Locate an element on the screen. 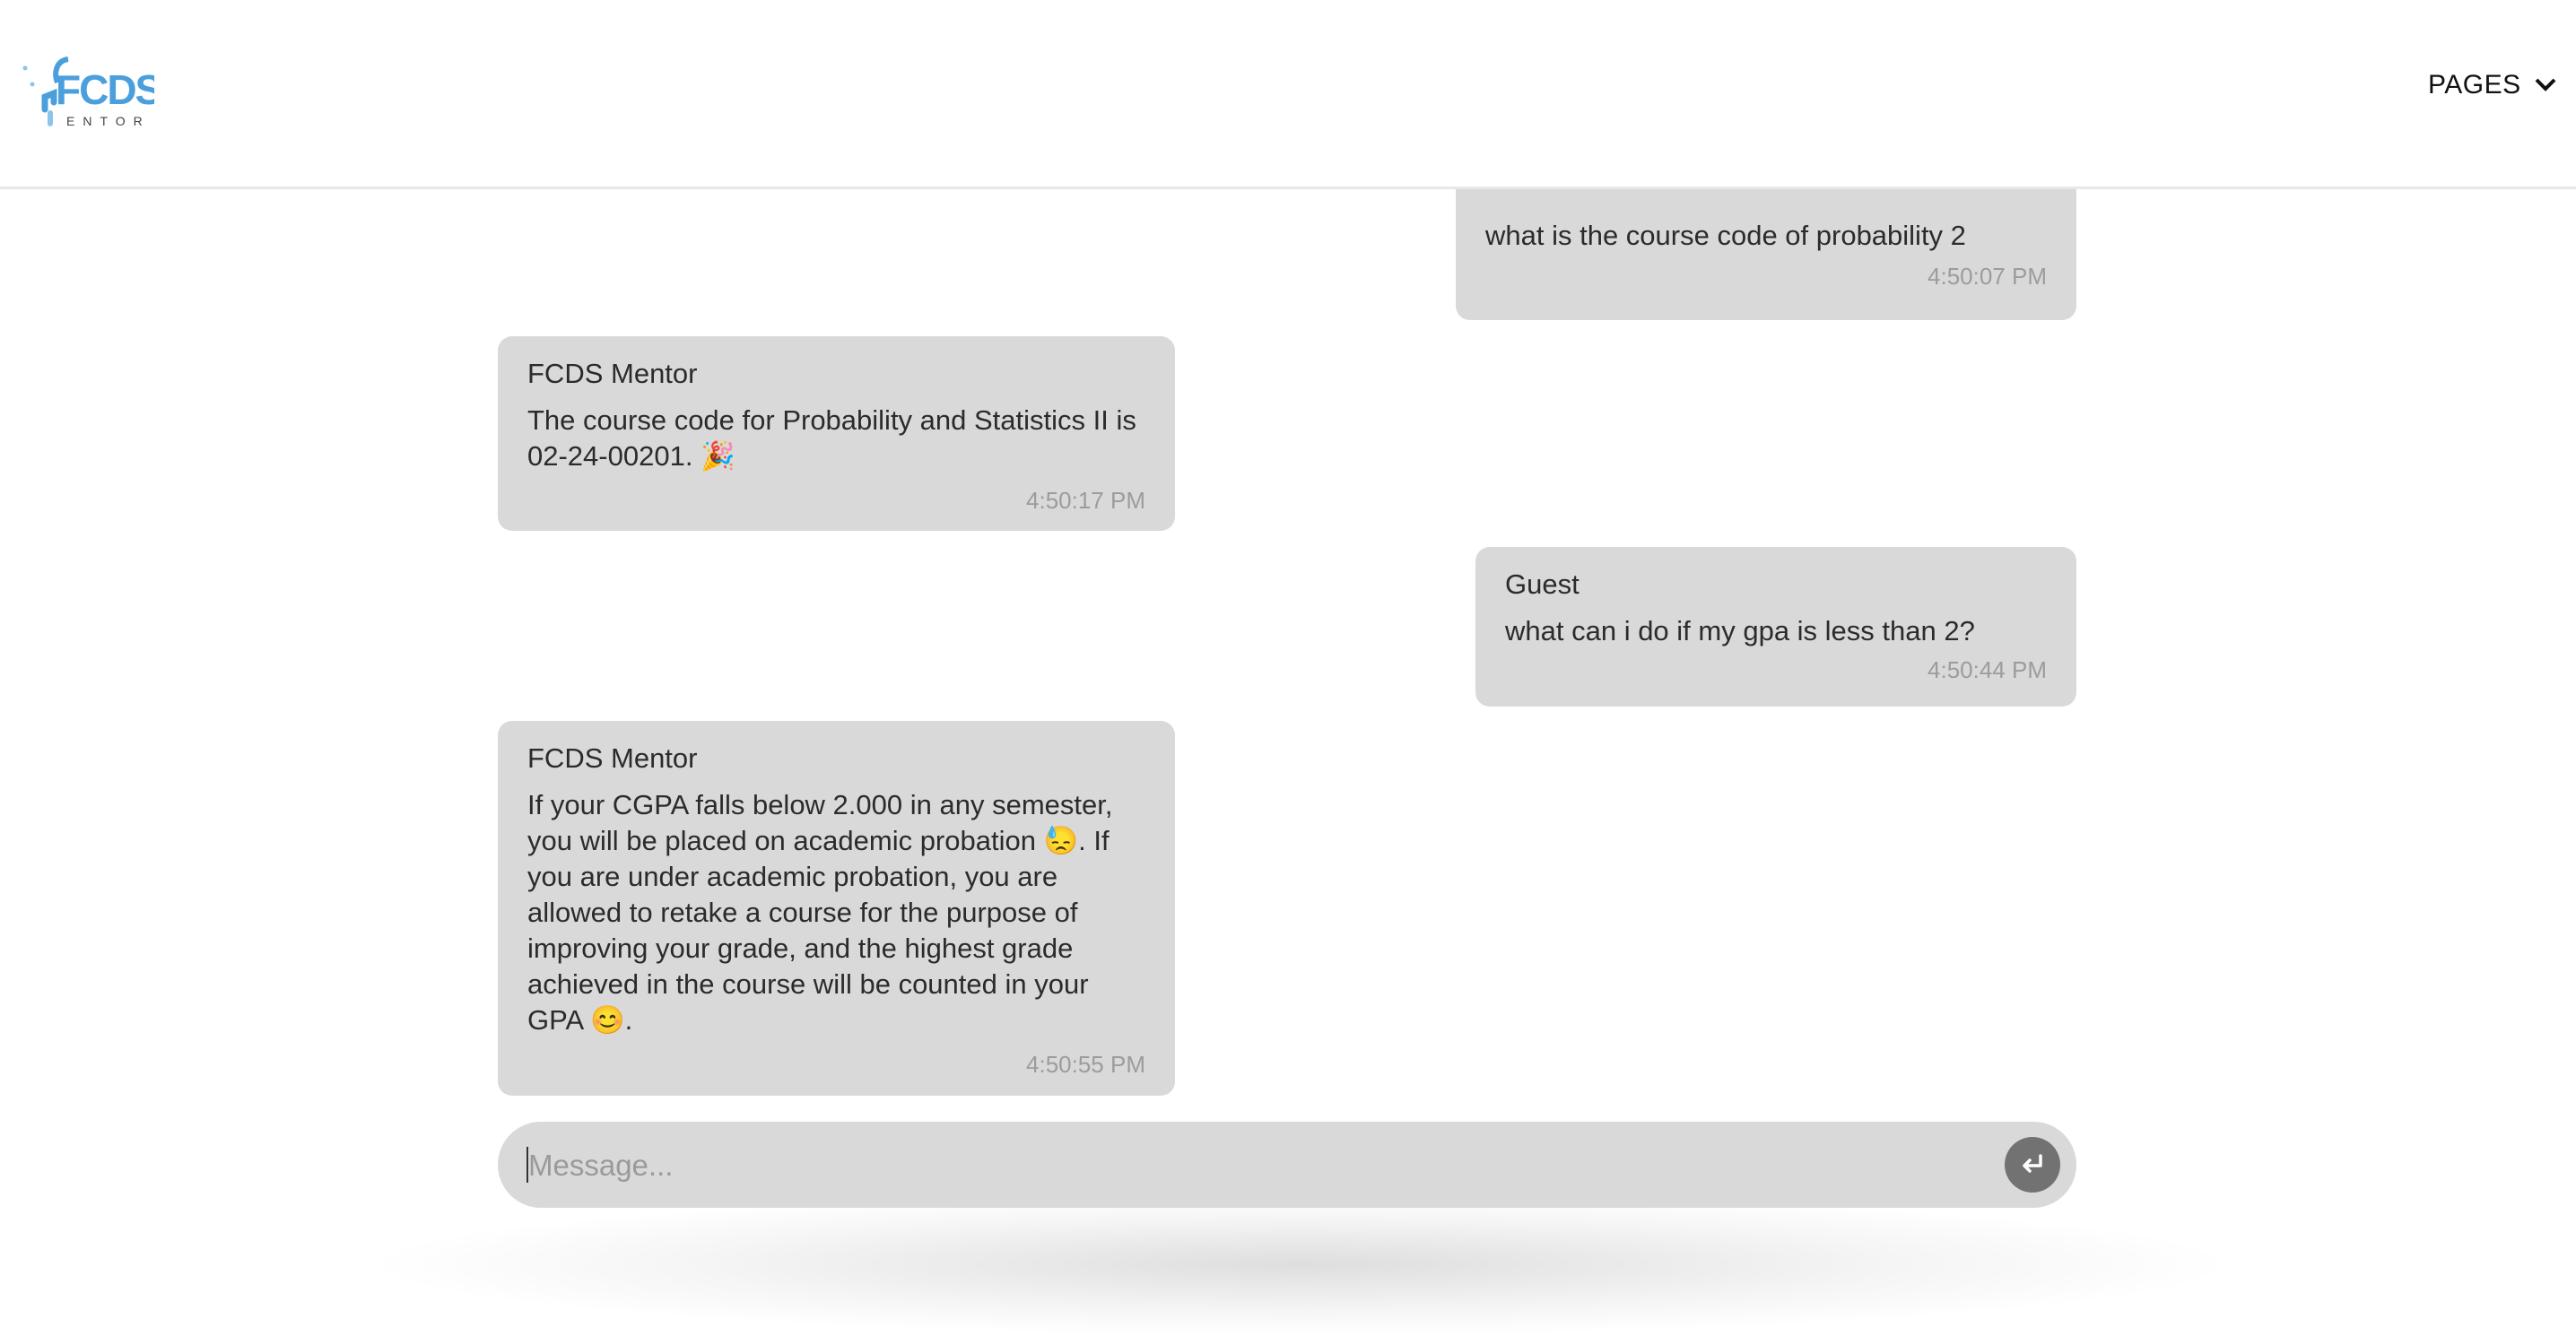  text-caret is located at coordinates (527, 1165).